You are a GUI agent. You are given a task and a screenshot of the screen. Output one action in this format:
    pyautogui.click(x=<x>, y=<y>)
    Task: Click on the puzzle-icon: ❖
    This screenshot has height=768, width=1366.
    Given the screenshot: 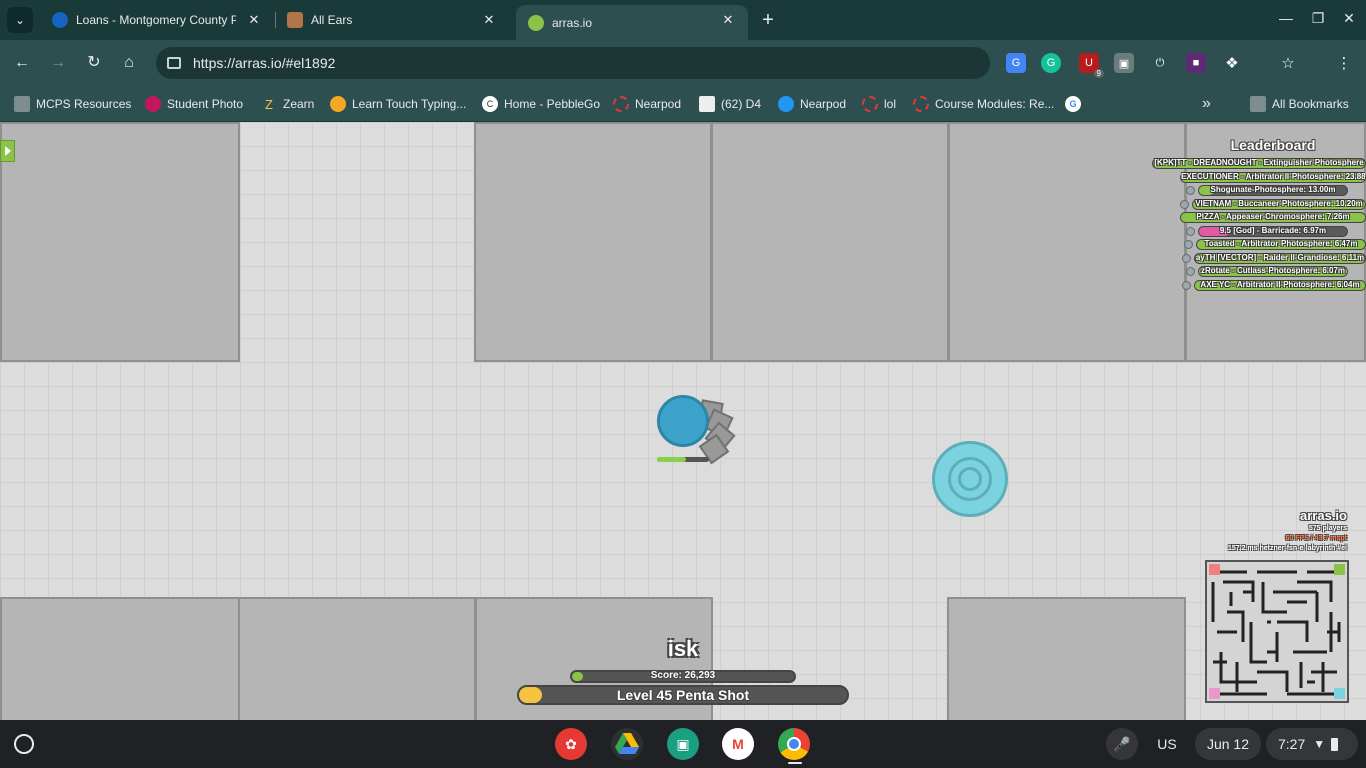 What is the action you would take?
    pyautogui.click(x=1232, y=63)
    